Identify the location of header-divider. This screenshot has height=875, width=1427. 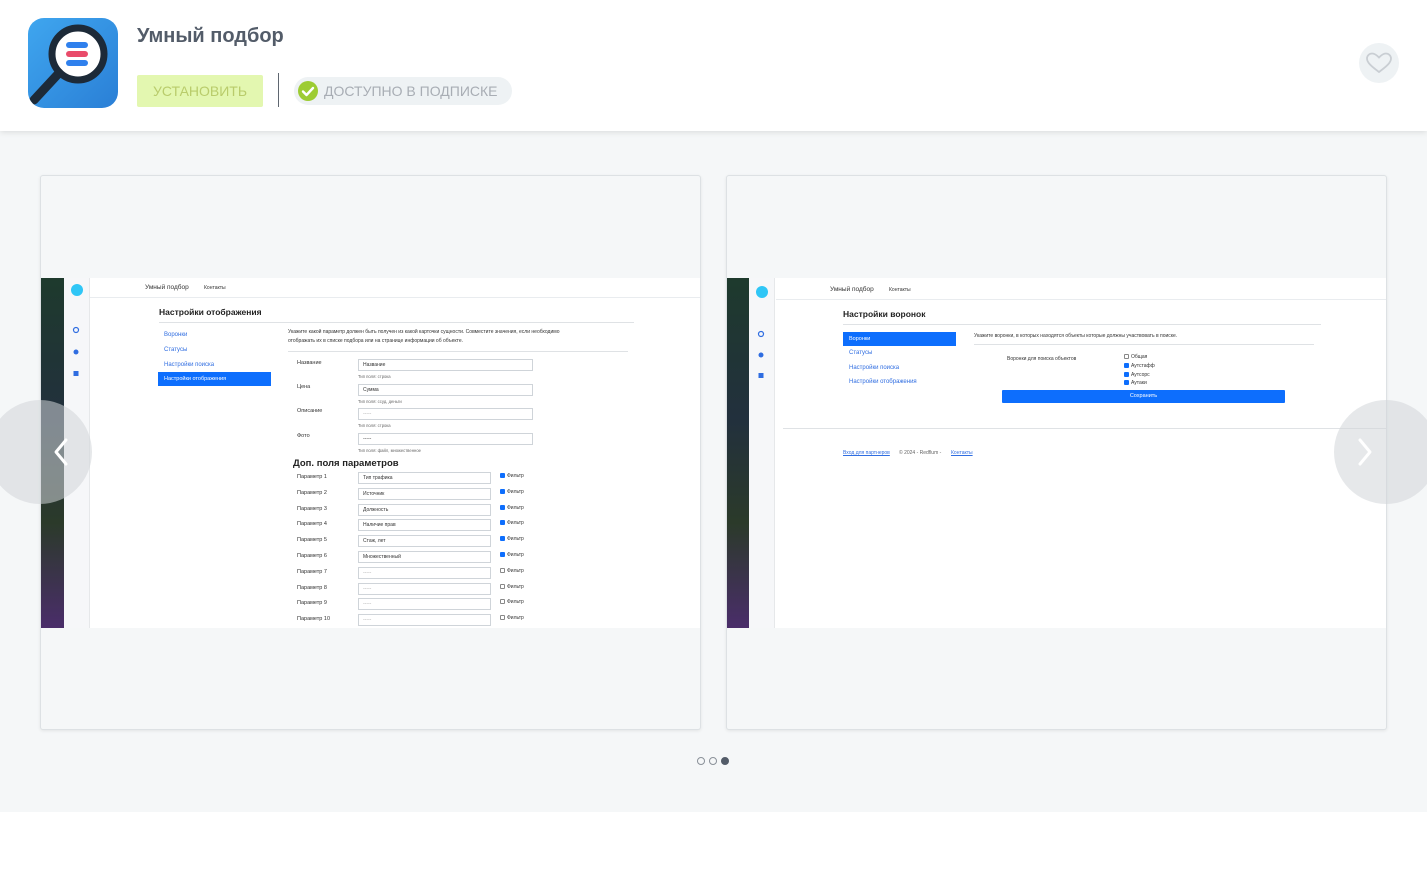
(278, 90).